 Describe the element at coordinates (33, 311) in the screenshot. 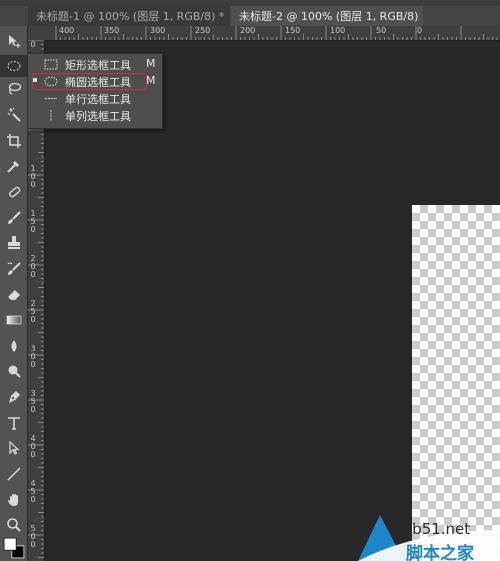

I see `ruler-label: 2 5 0` at that location.